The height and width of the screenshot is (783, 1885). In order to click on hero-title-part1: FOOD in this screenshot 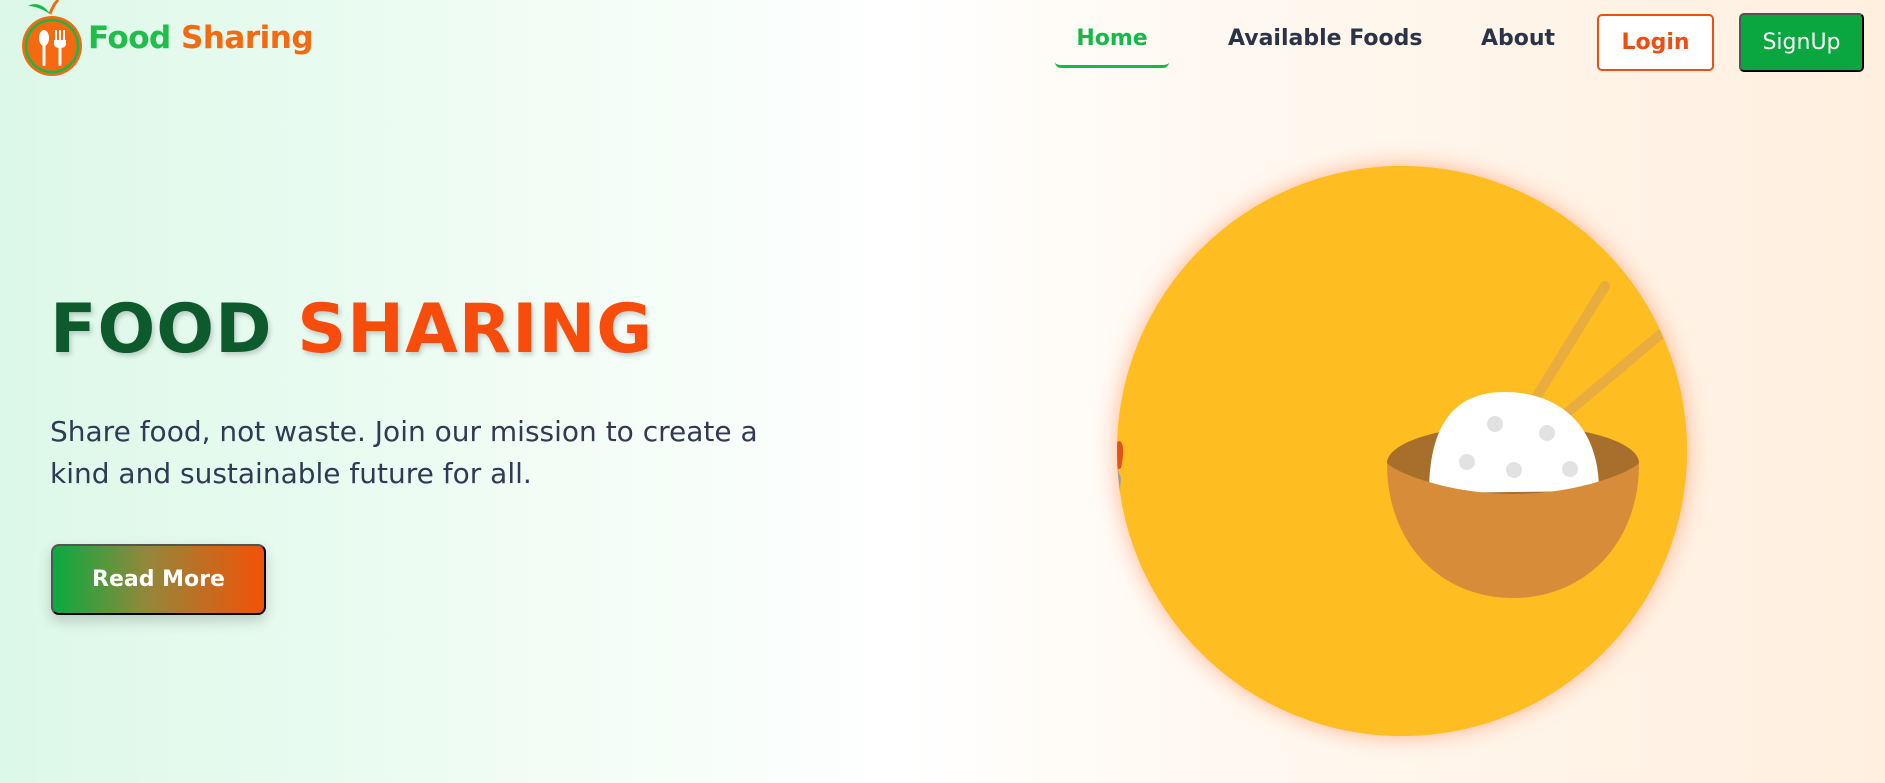, I will do `click(161, 329)`.